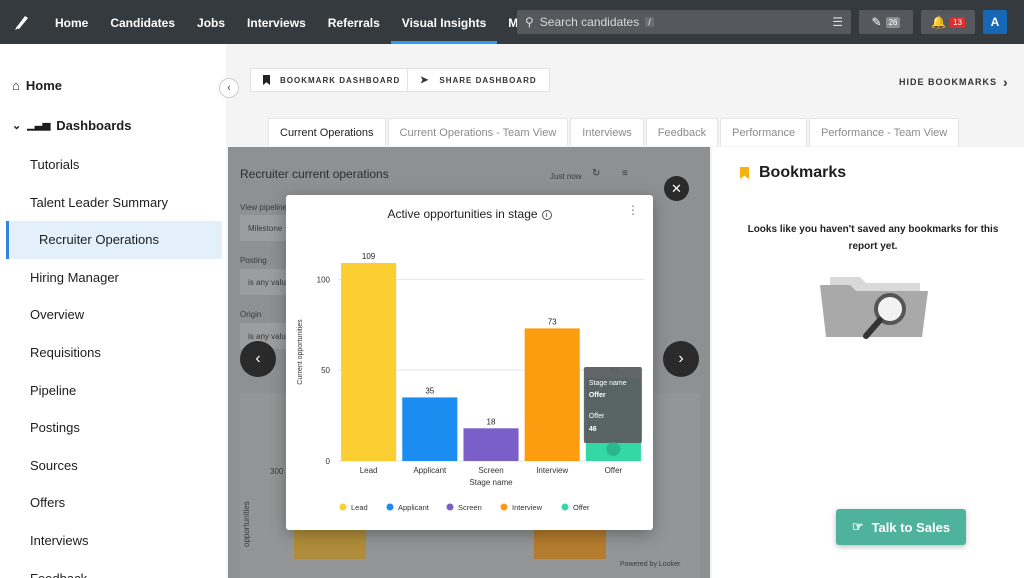  What do you see at coordinates (300, 352) in the screenshot?
I see `y-axis-label: Current opportunities` at bounding box center [300, 352].